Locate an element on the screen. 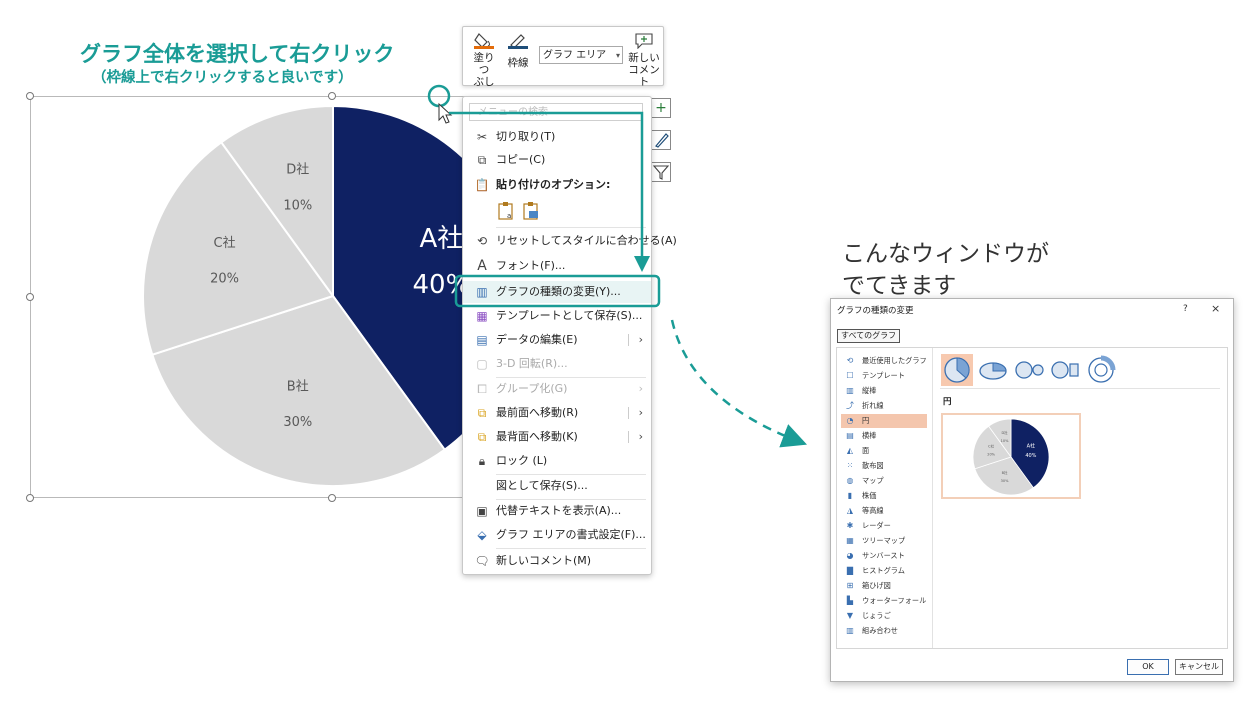 The image size is (1247, 701). chart-type-item: ⟲最近使用したグラフ is located at coordinates (884, 361).